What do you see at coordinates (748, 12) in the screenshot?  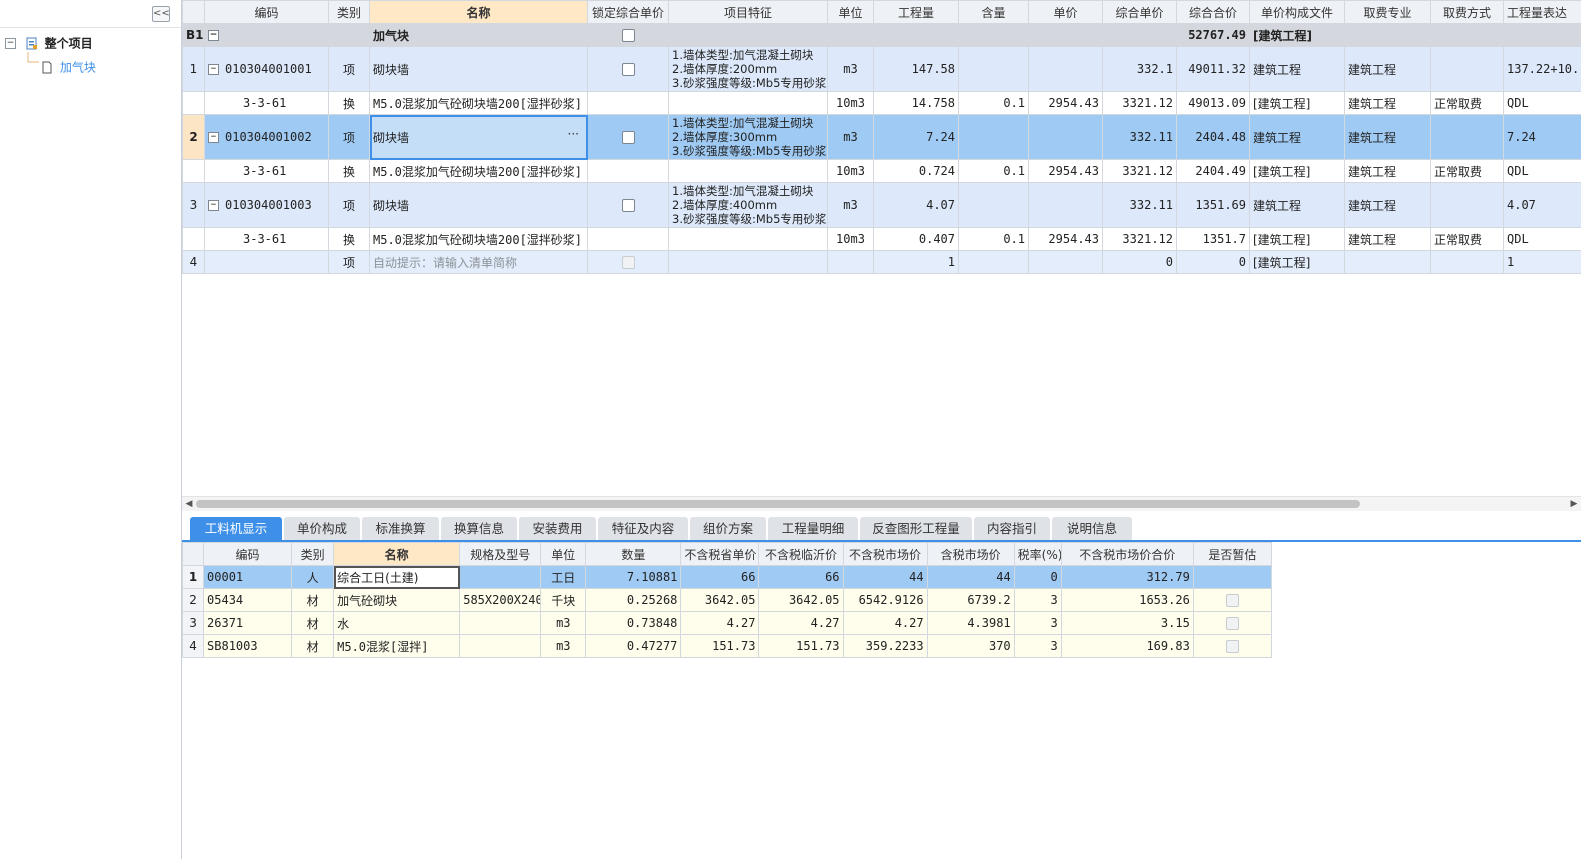 I see `col-header-feature: 项目特征` at bounding box center [748, 12].